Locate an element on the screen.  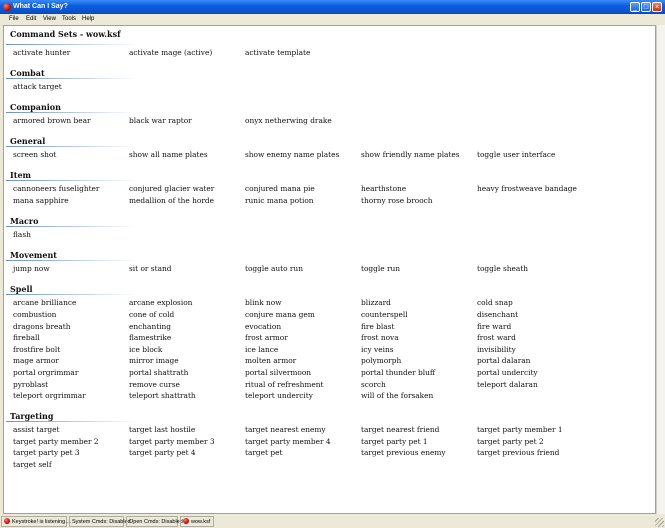
command-item: flamestrike is located at coordinates (150, 337).